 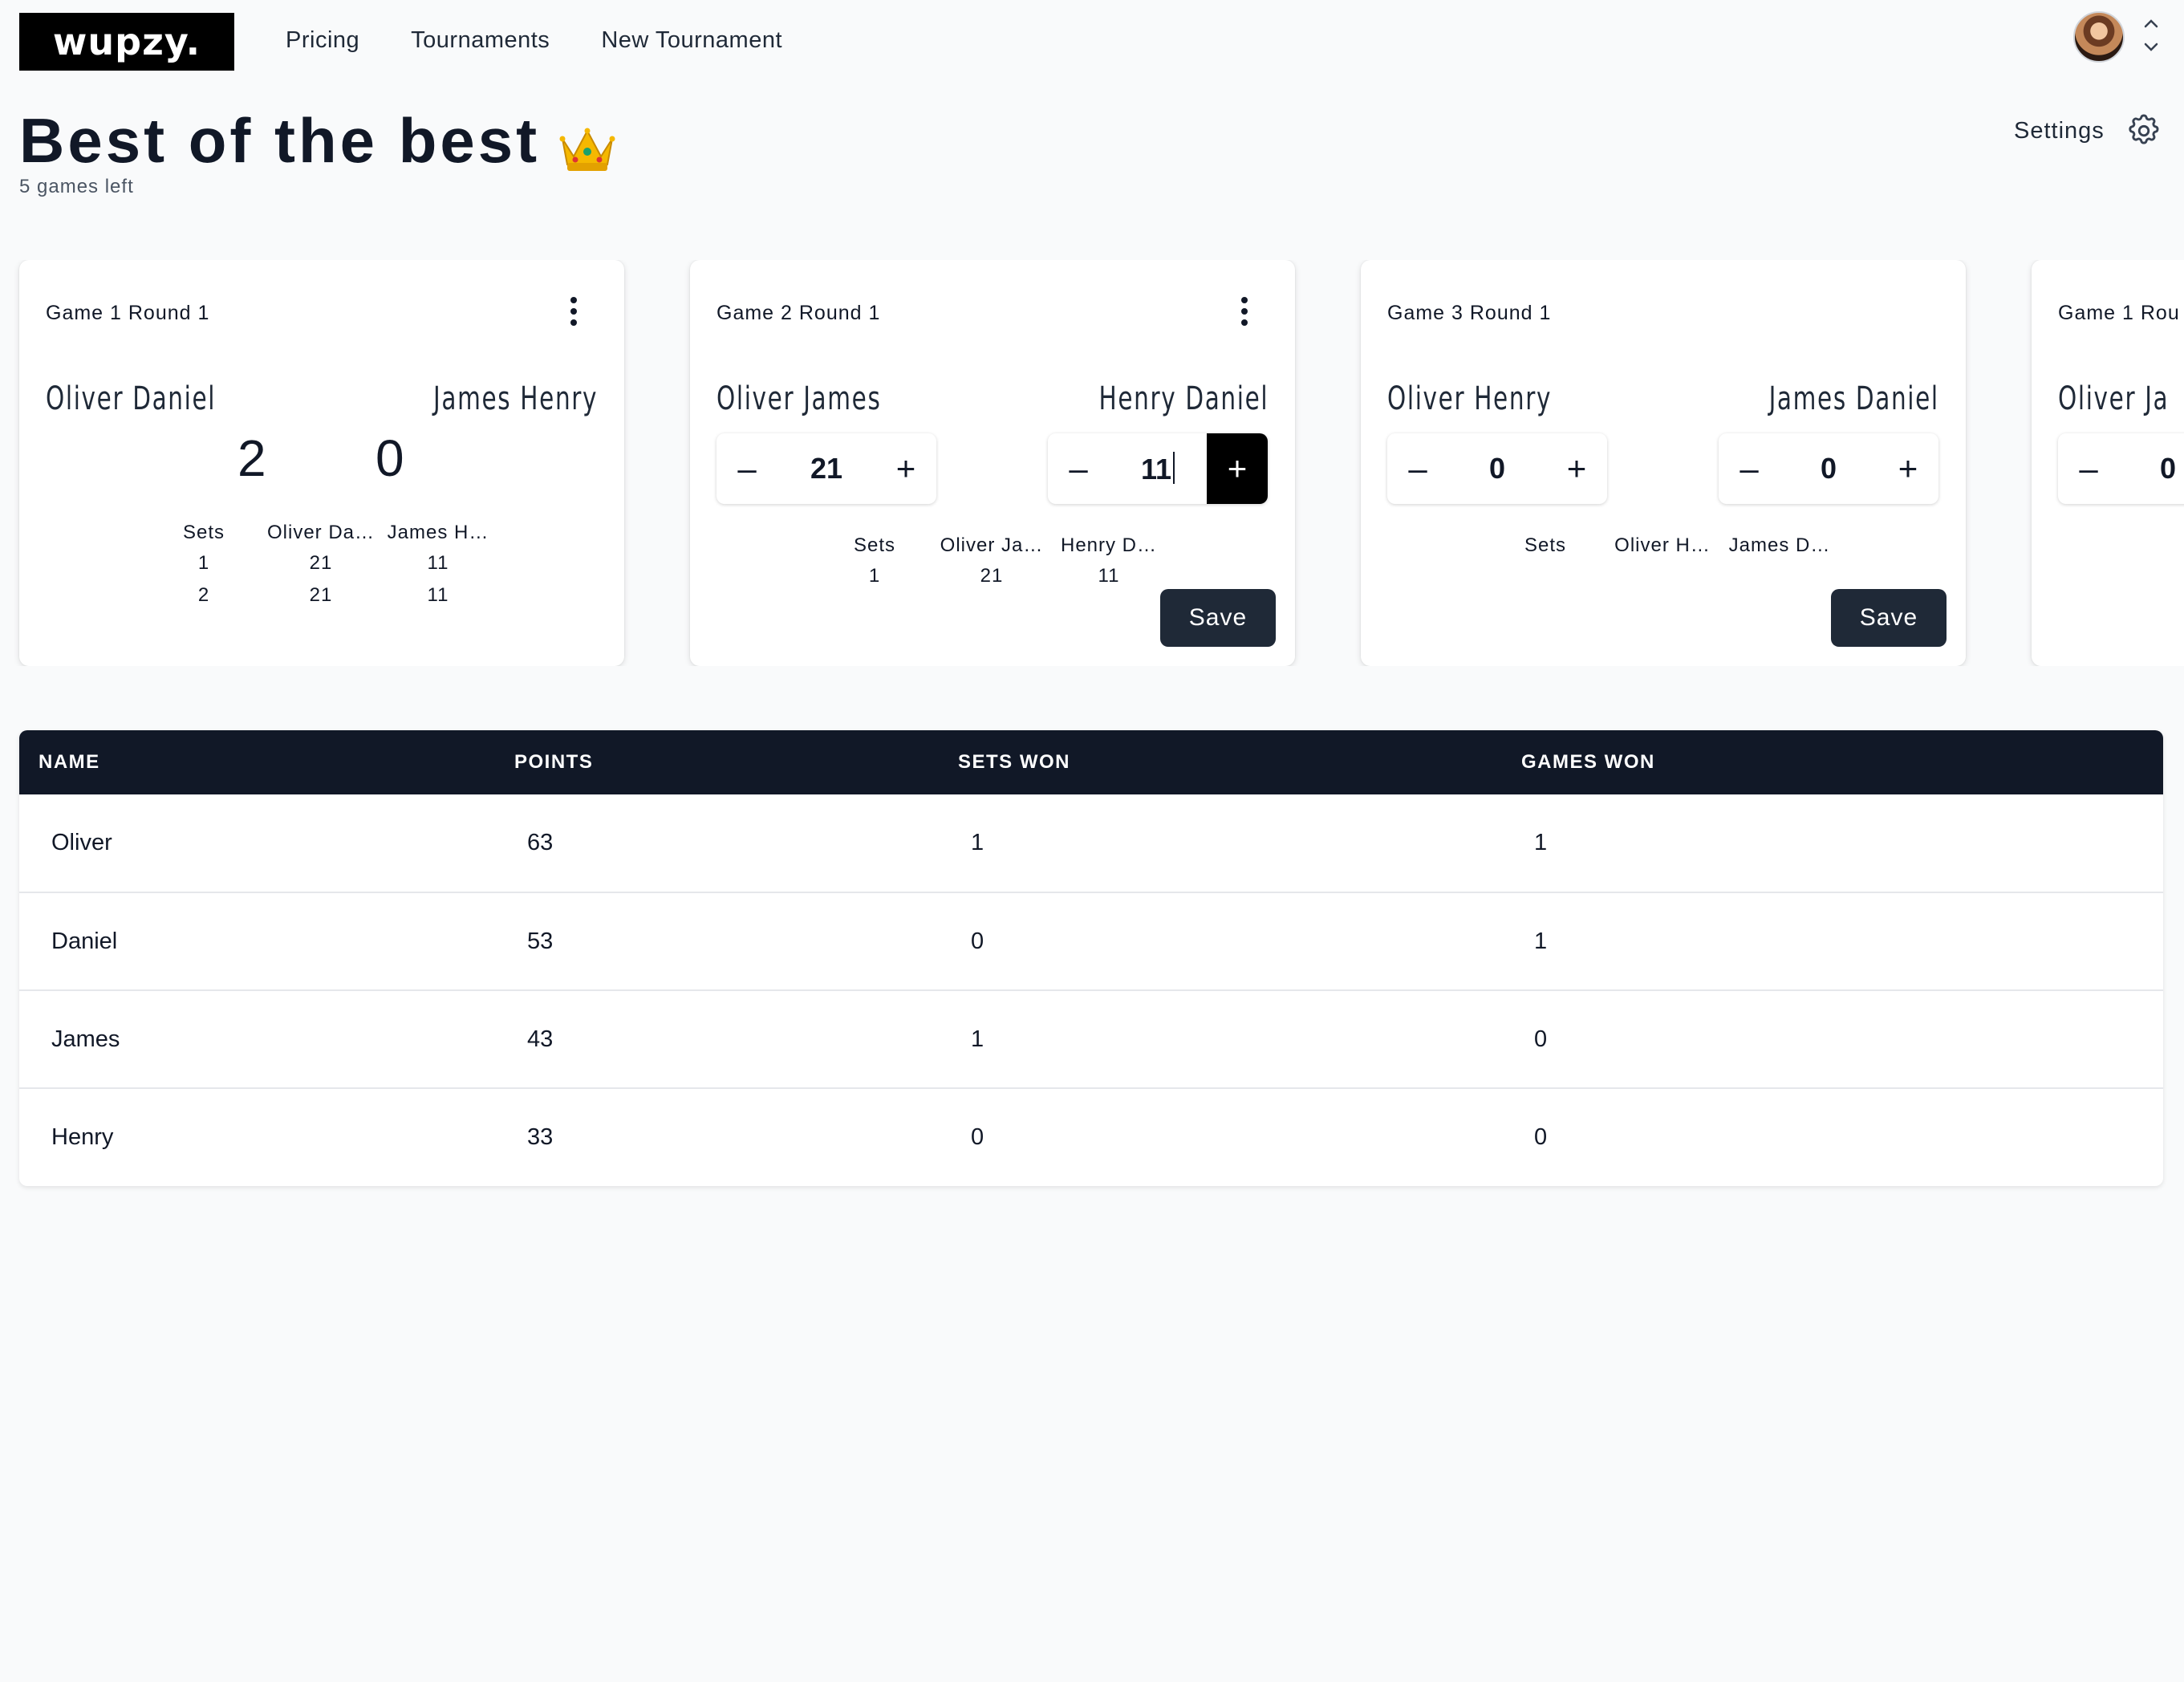 I want to click on table-row: Daniel 53 0 1, so click(x=1091, y=941).